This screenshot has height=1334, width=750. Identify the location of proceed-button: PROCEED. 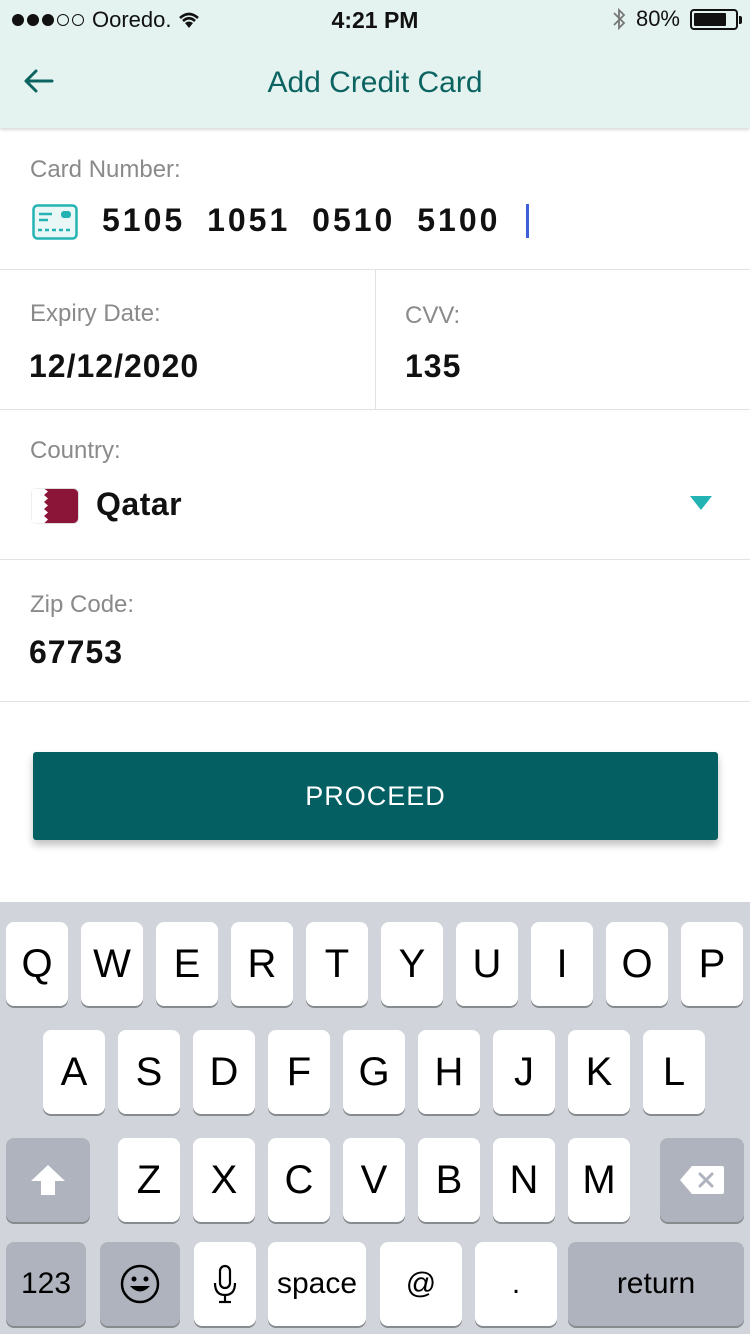
(375, 796).